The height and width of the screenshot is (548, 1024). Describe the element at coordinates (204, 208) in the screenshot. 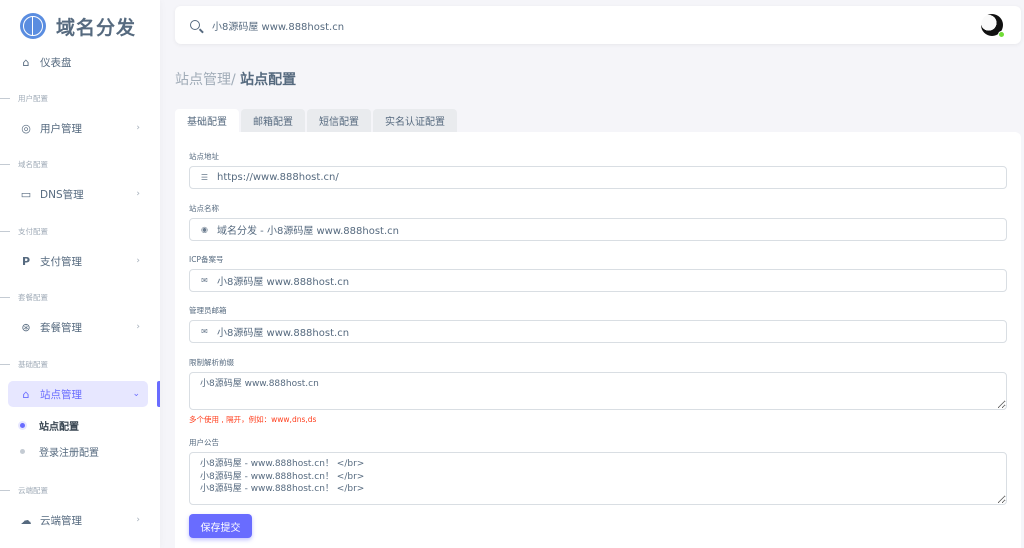

I see `site-name-label: 站点名称` at that location.